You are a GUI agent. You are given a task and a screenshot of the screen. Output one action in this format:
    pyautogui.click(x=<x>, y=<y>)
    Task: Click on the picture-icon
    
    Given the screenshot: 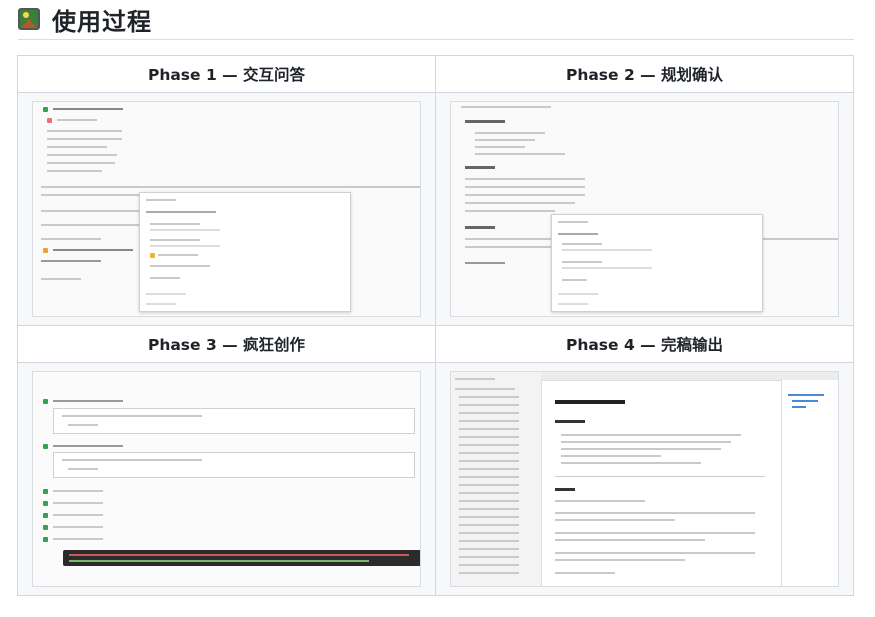 What is the action you would take?
    pyautogui.click(x=29, y=19)
    